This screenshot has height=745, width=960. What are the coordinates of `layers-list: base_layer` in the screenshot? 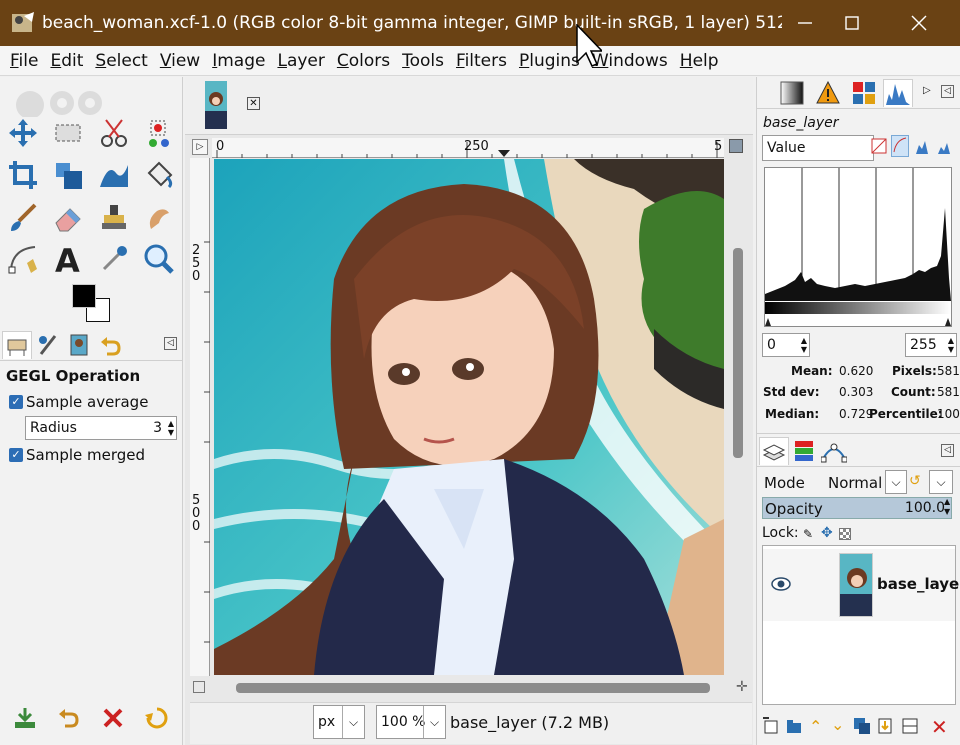 It's located at (861, 625).